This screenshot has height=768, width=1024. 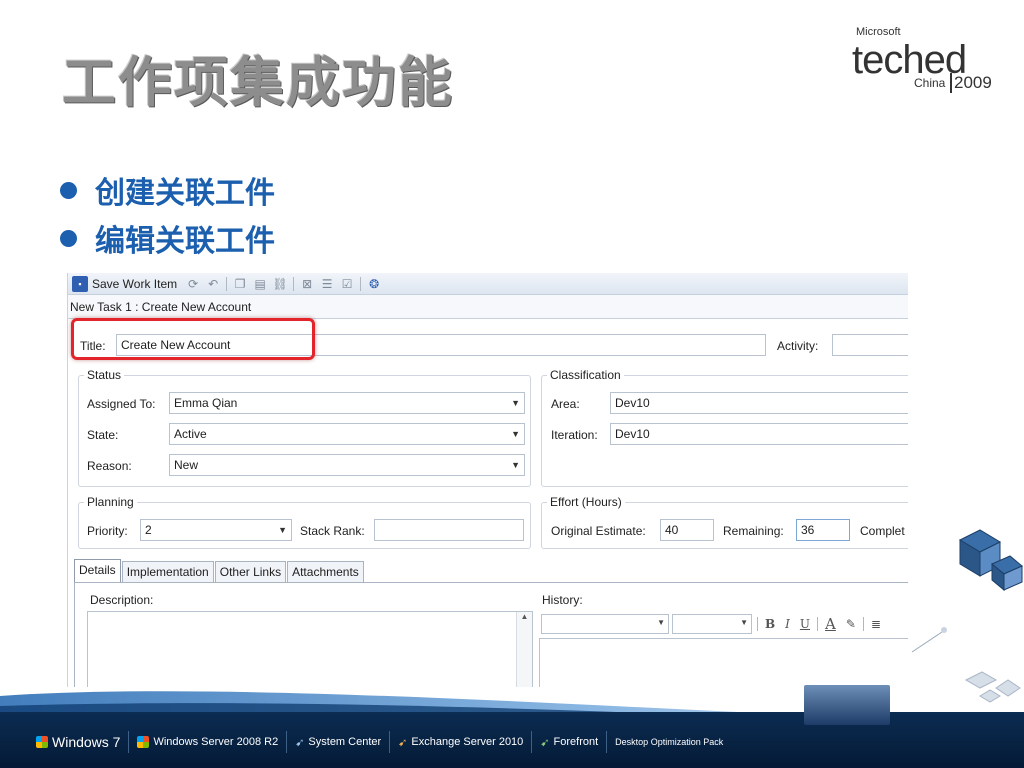 What do you see at coordinates (847, 705) in the screenshot?
I see `decorative-cube` at bounding box center [847, 705].